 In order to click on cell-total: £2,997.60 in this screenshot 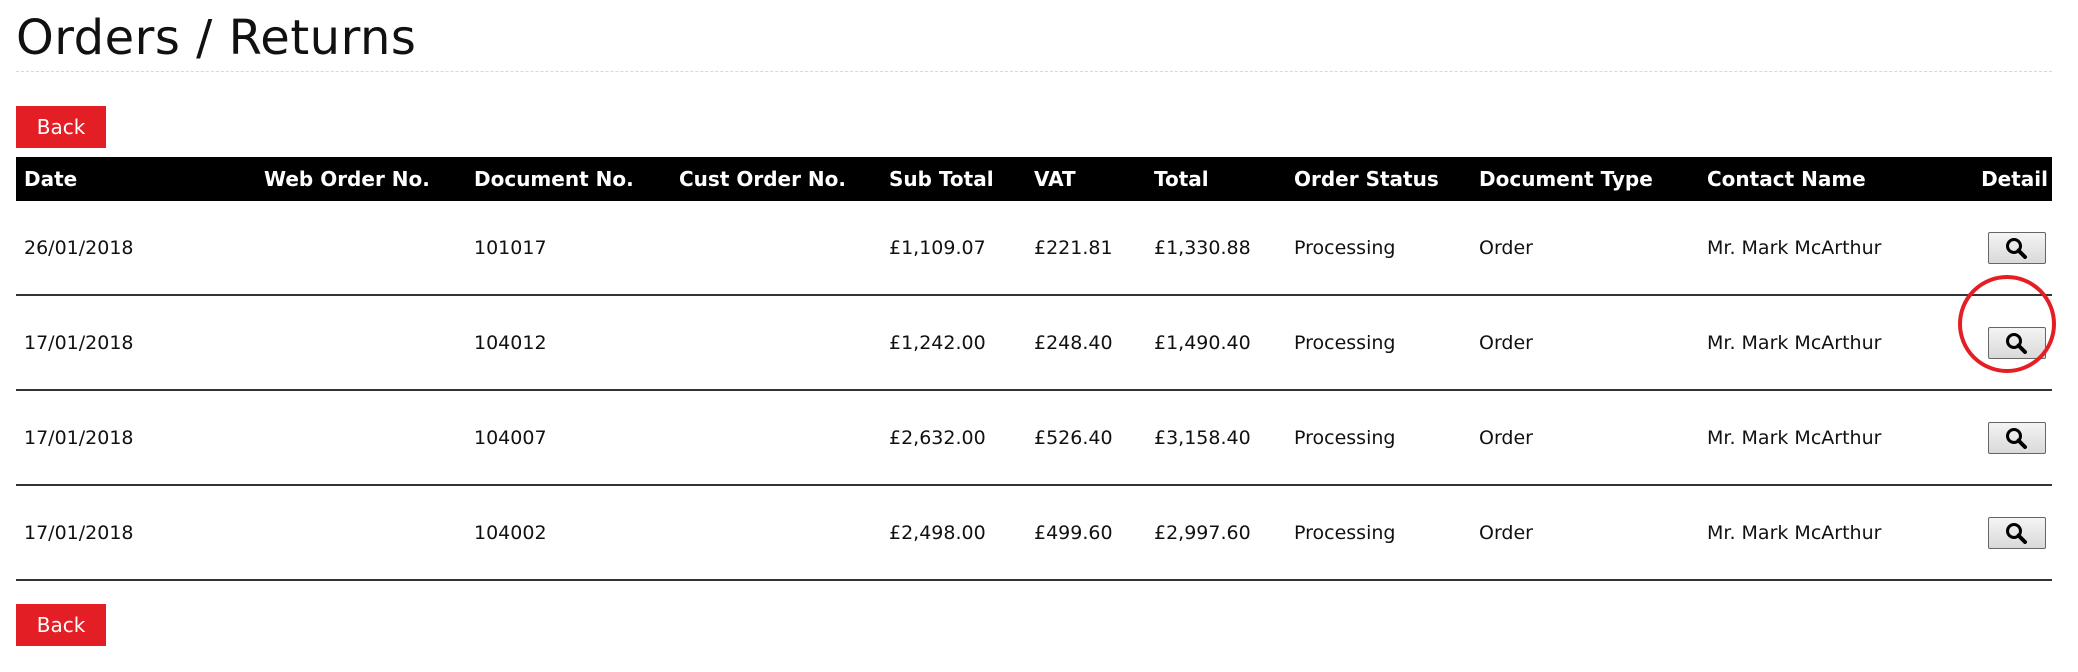, I will do `click(1216, 533)`.